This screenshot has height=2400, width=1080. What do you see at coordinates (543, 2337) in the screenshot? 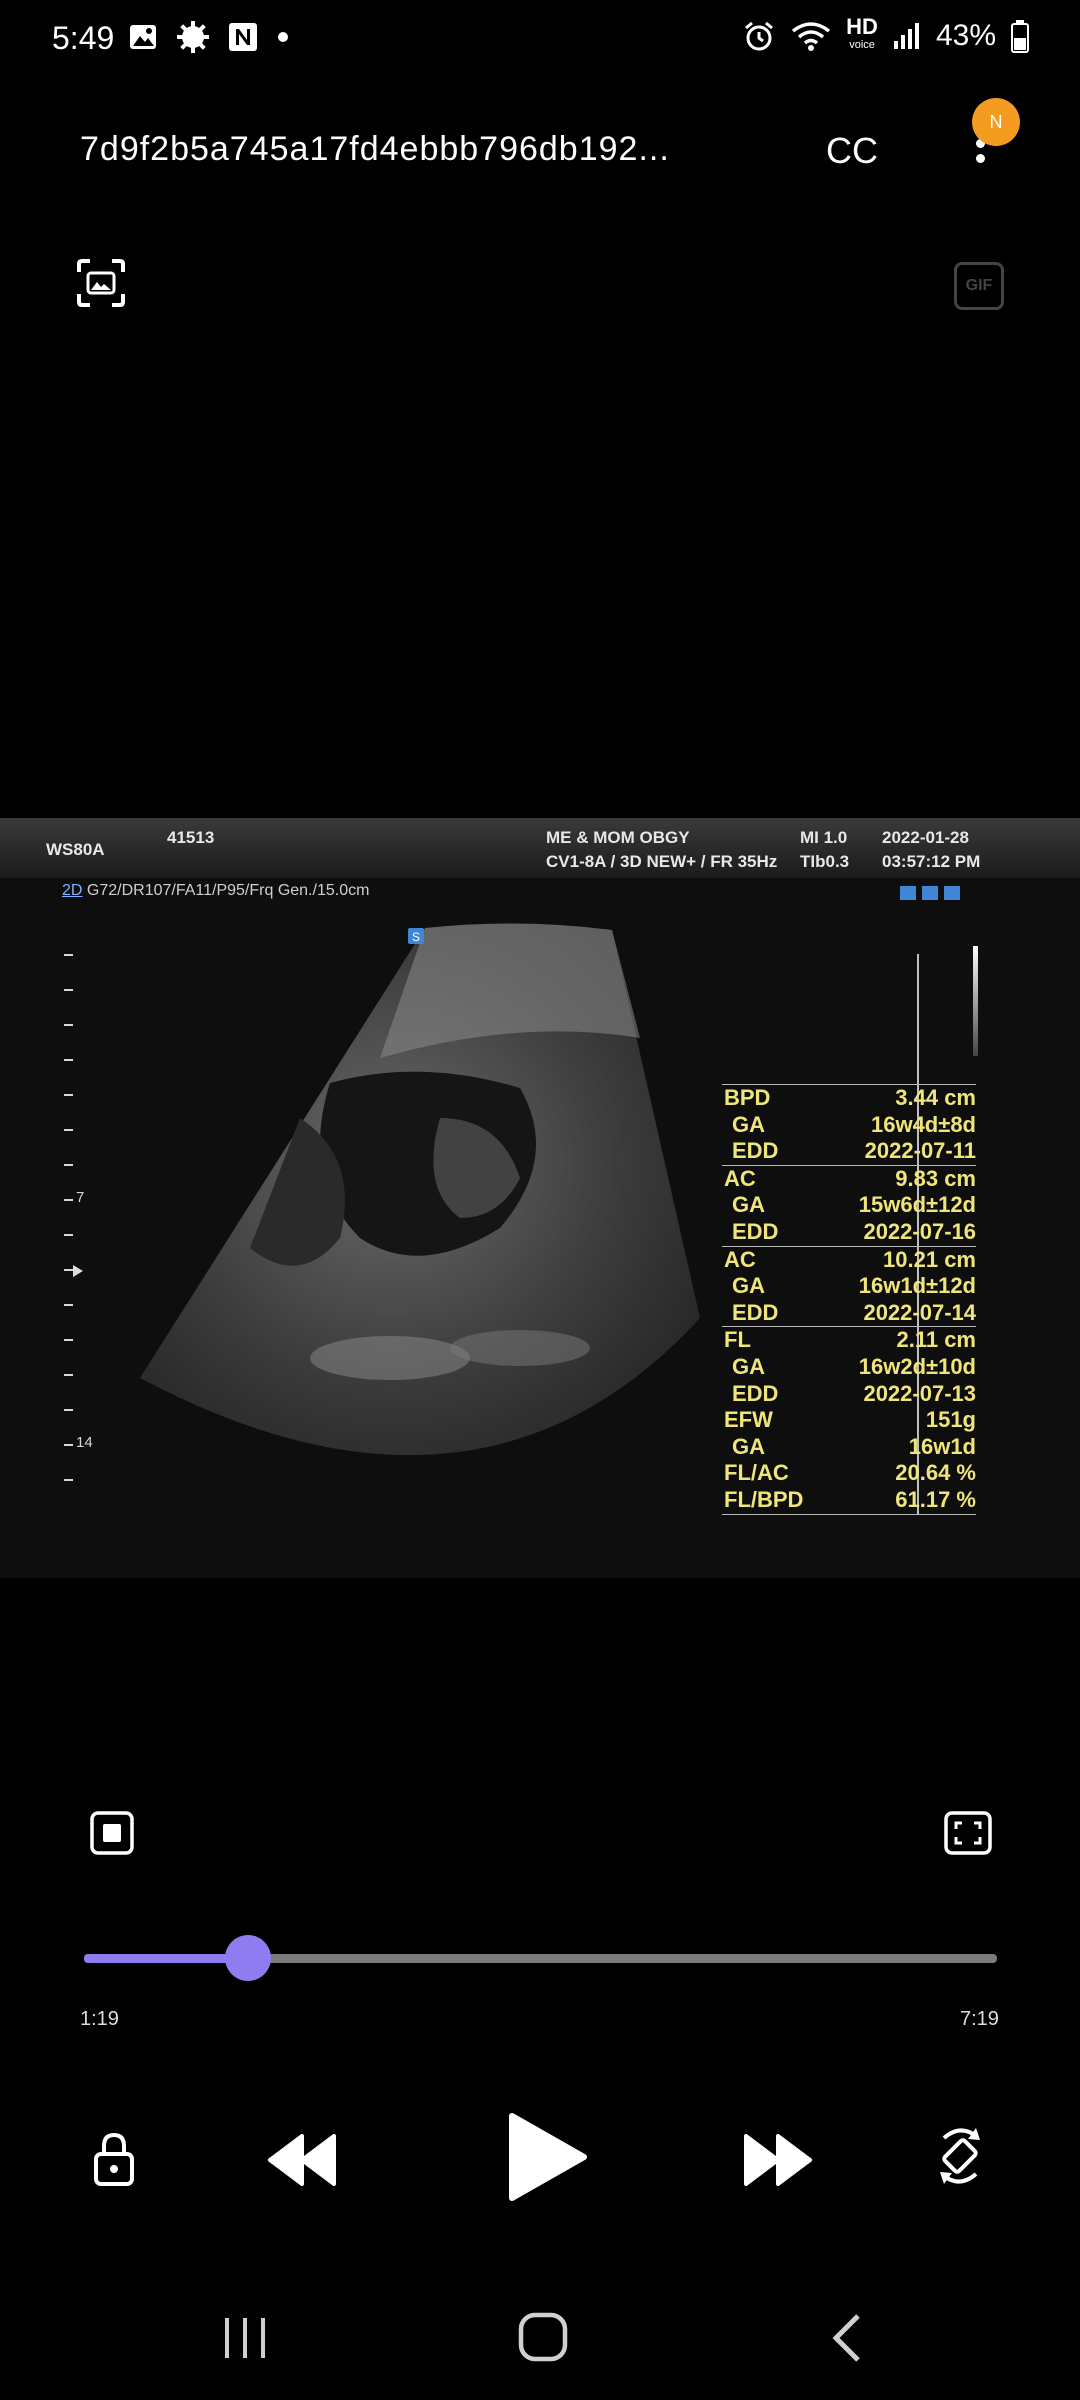
I see `home-icon` at bounding box center [543, 2337].